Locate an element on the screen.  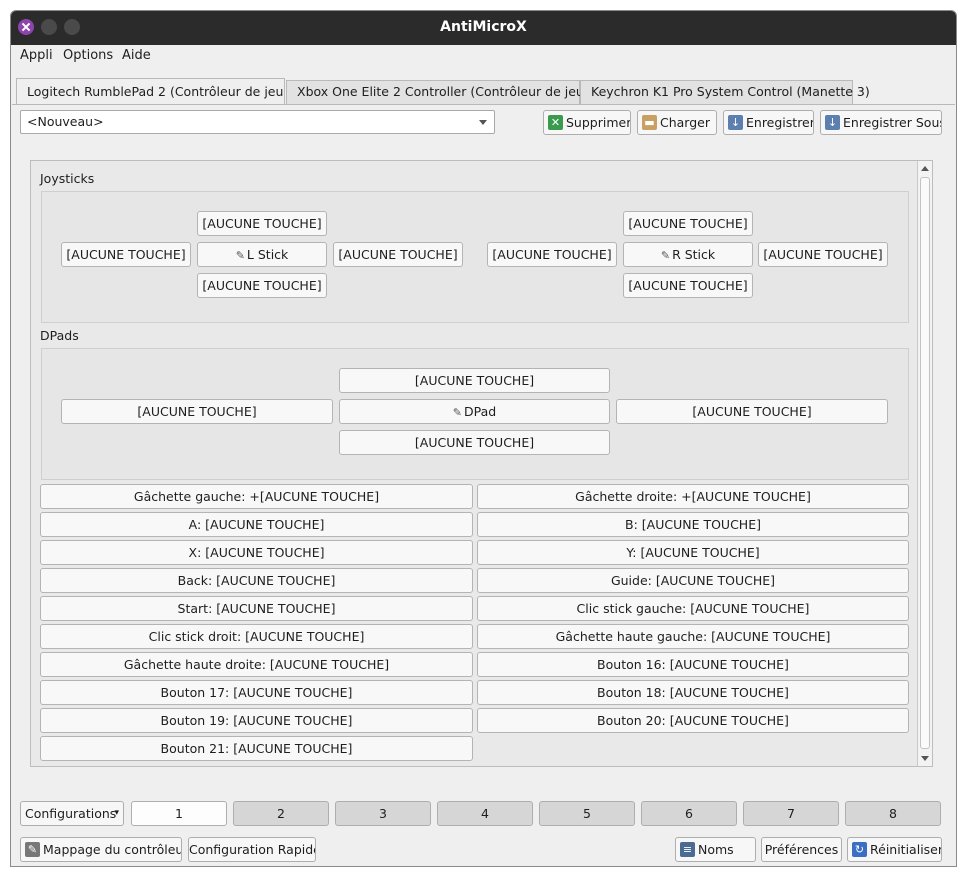
right-stick-button: ✎ R Stick is located at coordinates (688, 254).